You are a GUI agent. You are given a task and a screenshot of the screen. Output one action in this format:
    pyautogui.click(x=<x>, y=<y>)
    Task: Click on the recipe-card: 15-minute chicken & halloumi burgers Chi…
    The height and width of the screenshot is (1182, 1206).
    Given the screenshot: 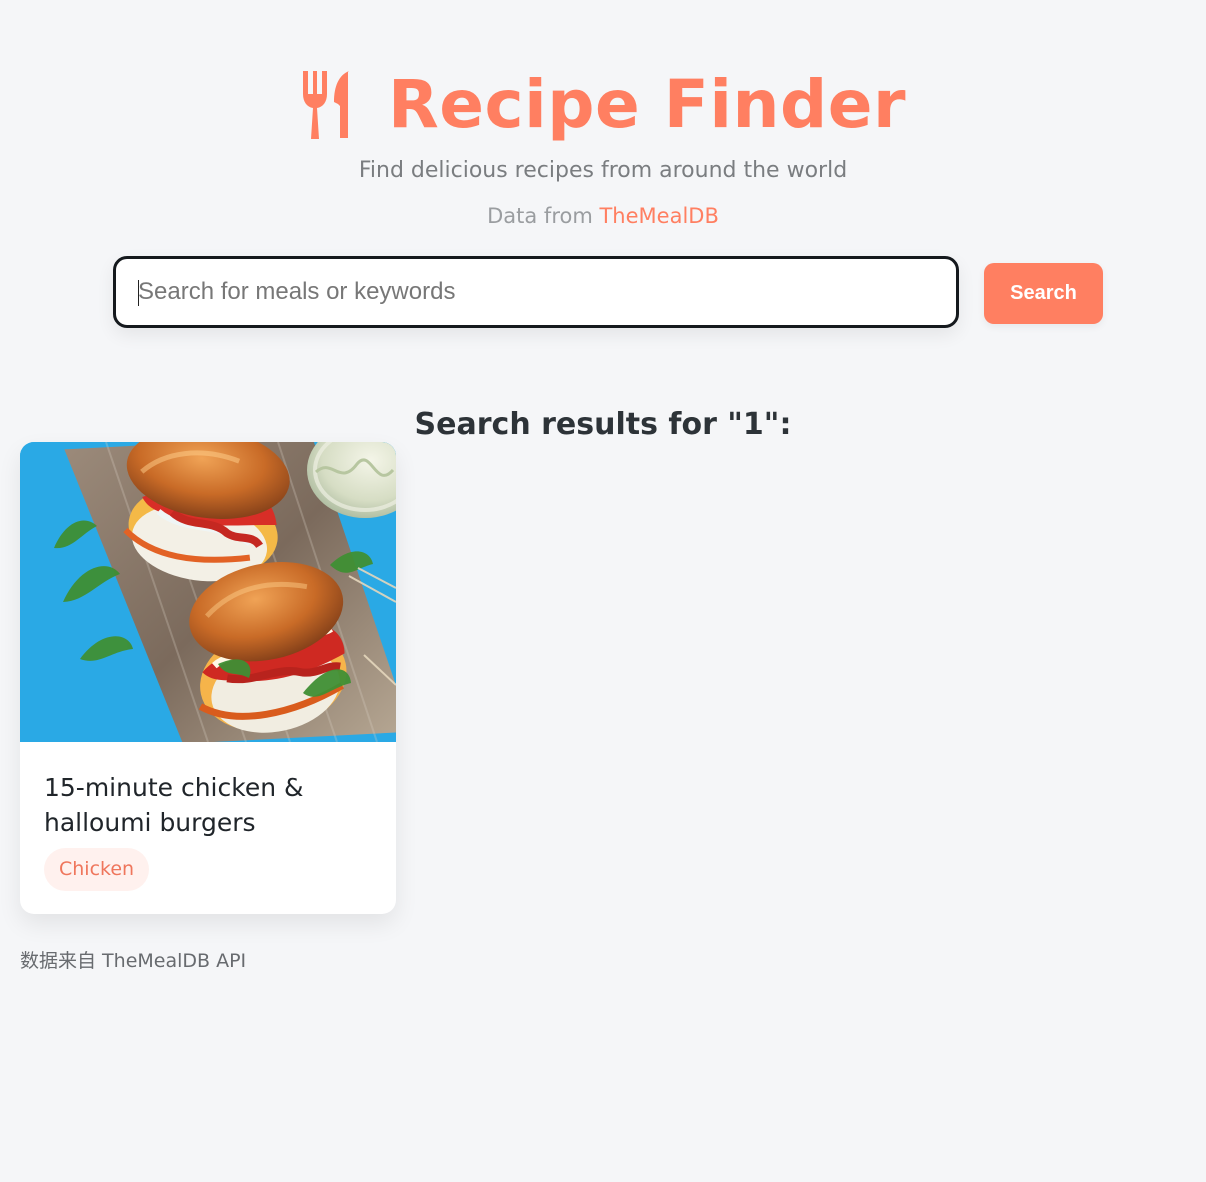 What is the action you would take?
    pyautogui.click(x=208, y=678)
    